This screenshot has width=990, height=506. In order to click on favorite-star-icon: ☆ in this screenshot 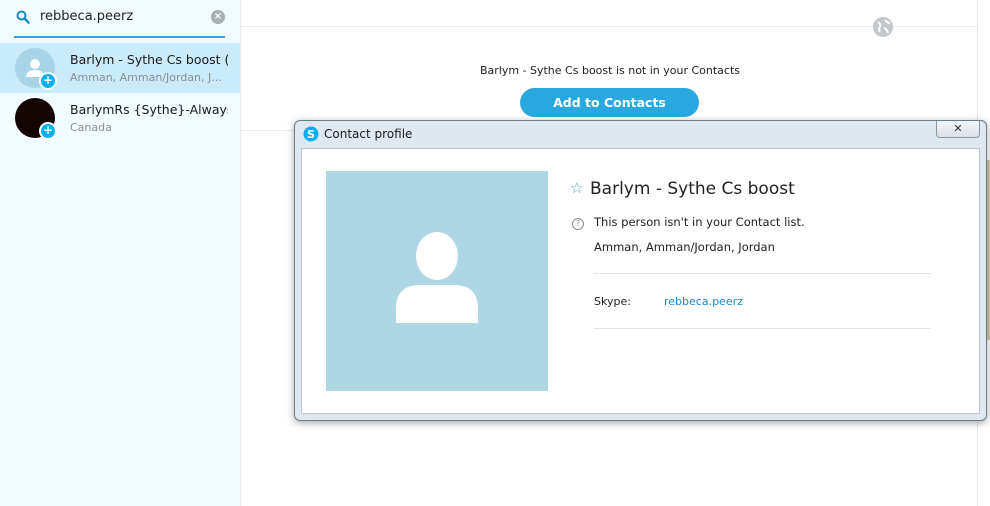, I will do `click(576, 188)`.